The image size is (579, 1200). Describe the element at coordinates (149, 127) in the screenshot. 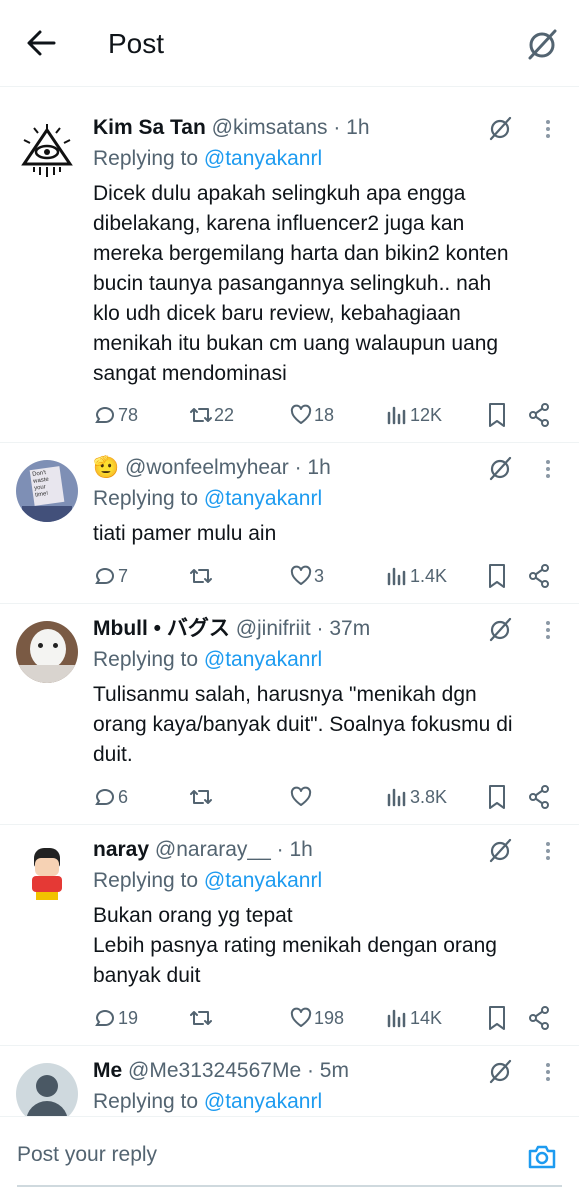

I see `display-name: Kim Sa Tan` at that location.